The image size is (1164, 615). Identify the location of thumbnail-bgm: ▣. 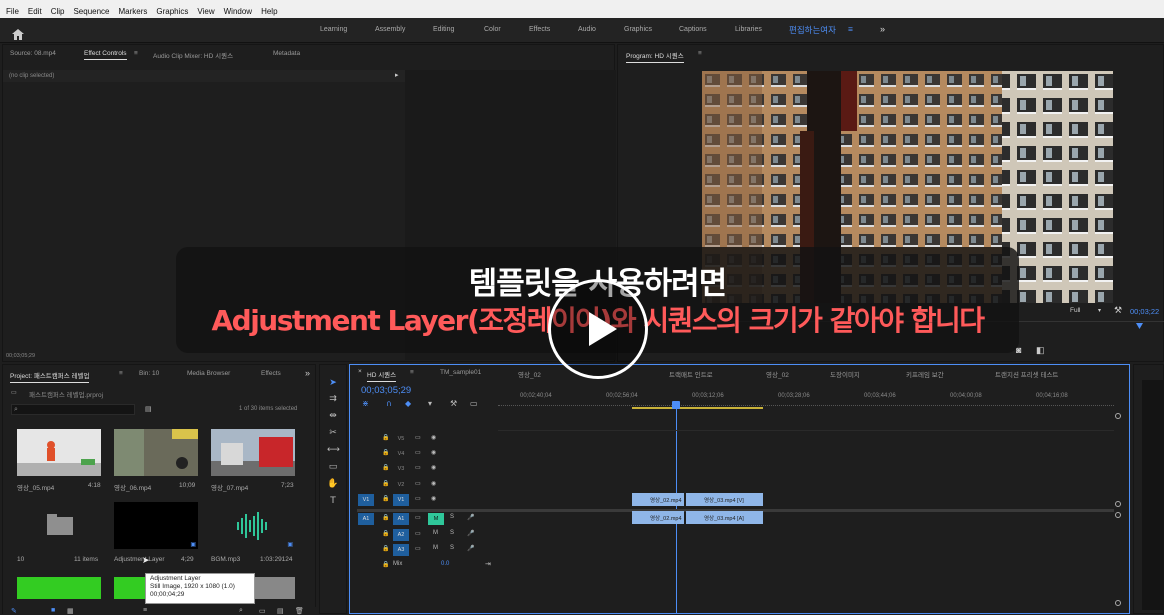
(253, 525).